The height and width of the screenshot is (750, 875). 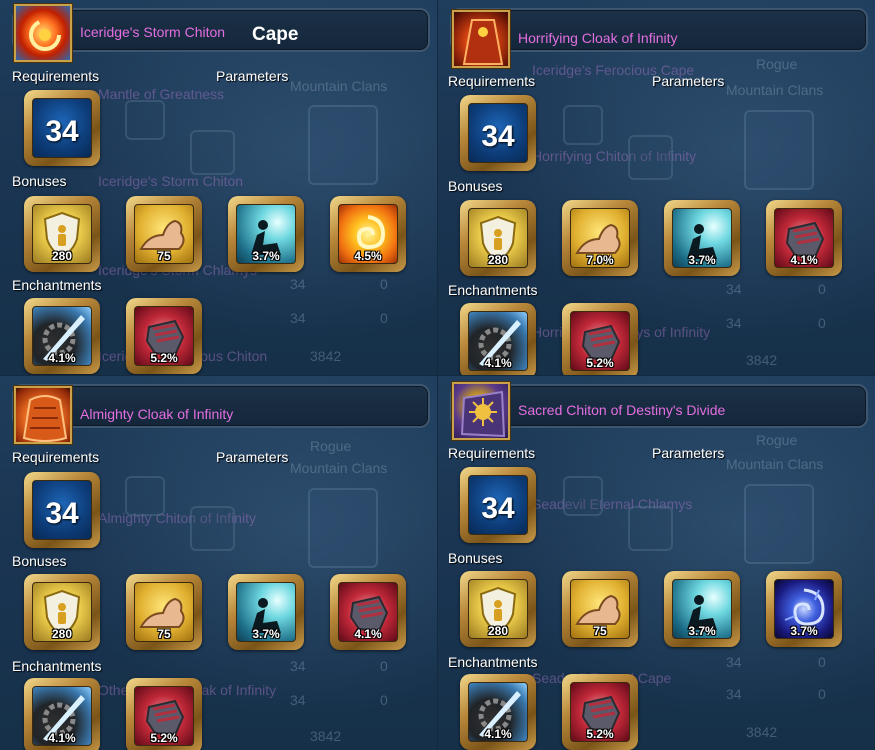 I want to click on bonus-value: 7.0%, so click(x=600, y=260).